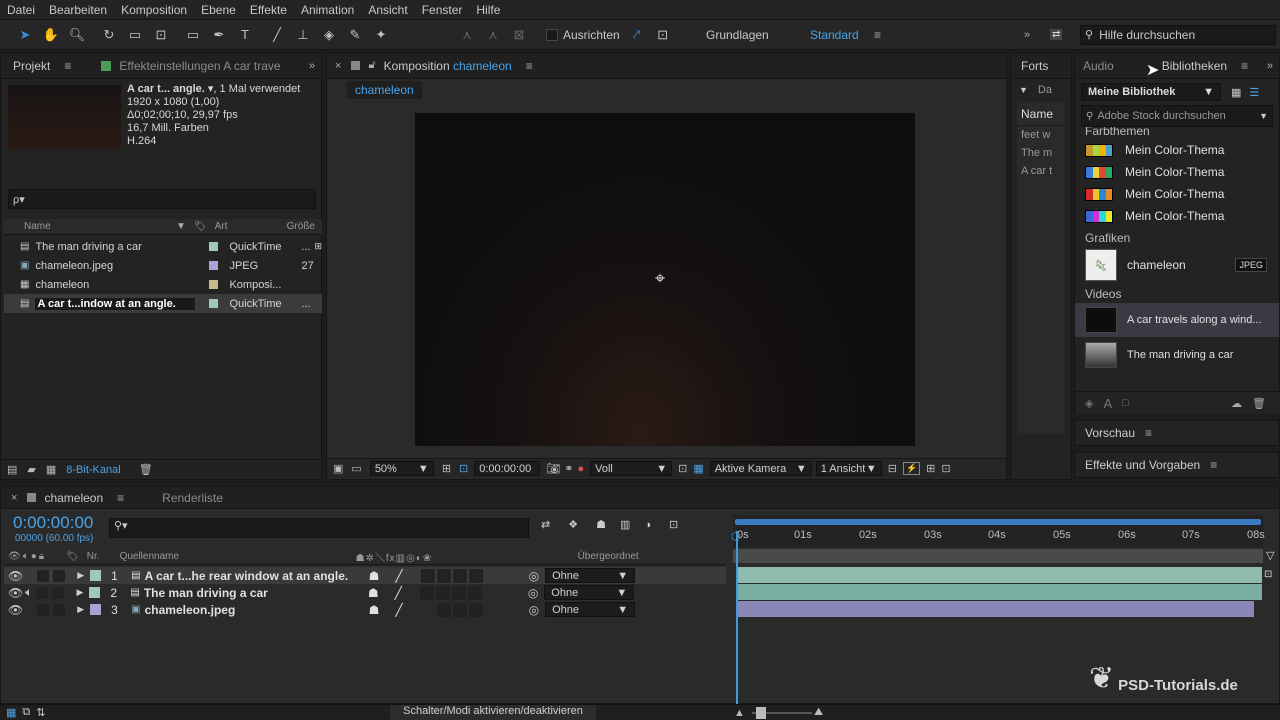 The width and height of the screenshot is (1280, 720). What do you see at coordinates (999, 531) in the screenshot?
I see `time-ruler: 0s 01s 02s 03s 04s 05s 06s 07s 08s` at bounding box center [999, 531].